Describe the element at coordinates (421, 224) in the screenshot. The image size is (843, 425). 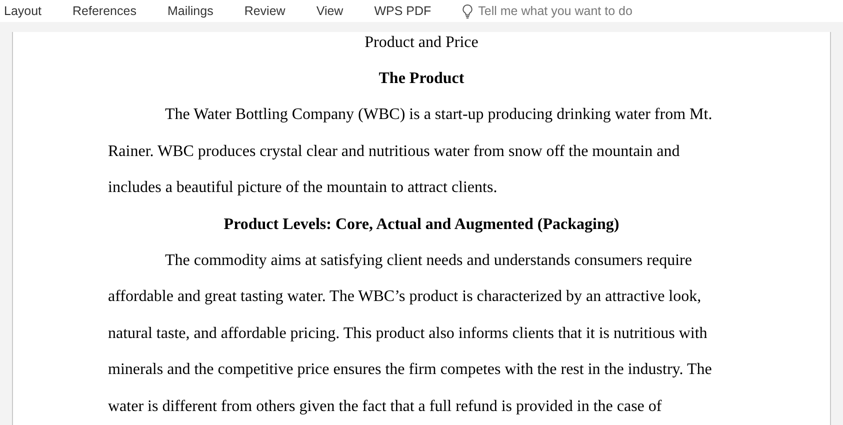
I see `section-heading: Product Levels: Core, Actual and Augmented (Packaging)` at that location.